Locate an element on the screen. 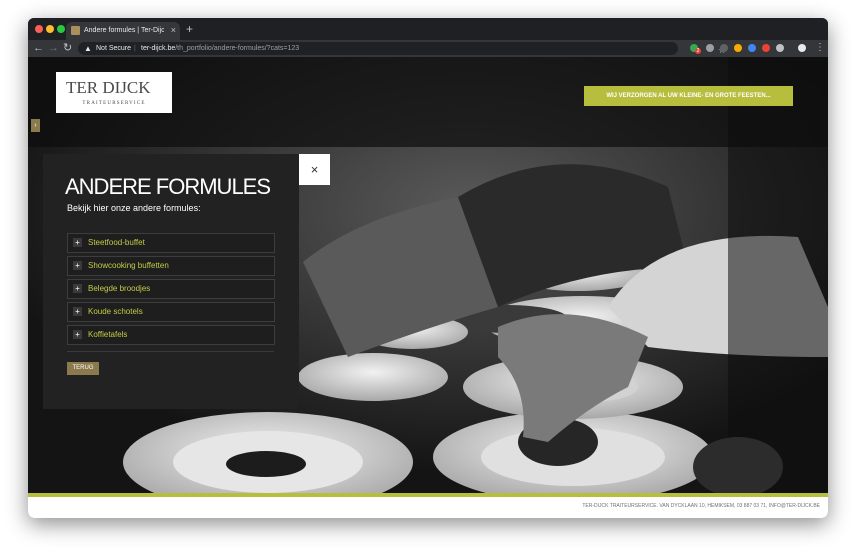  tab-strip: Andere formules | Ter-Dijck tra × + is located at coordinates (428, 29).